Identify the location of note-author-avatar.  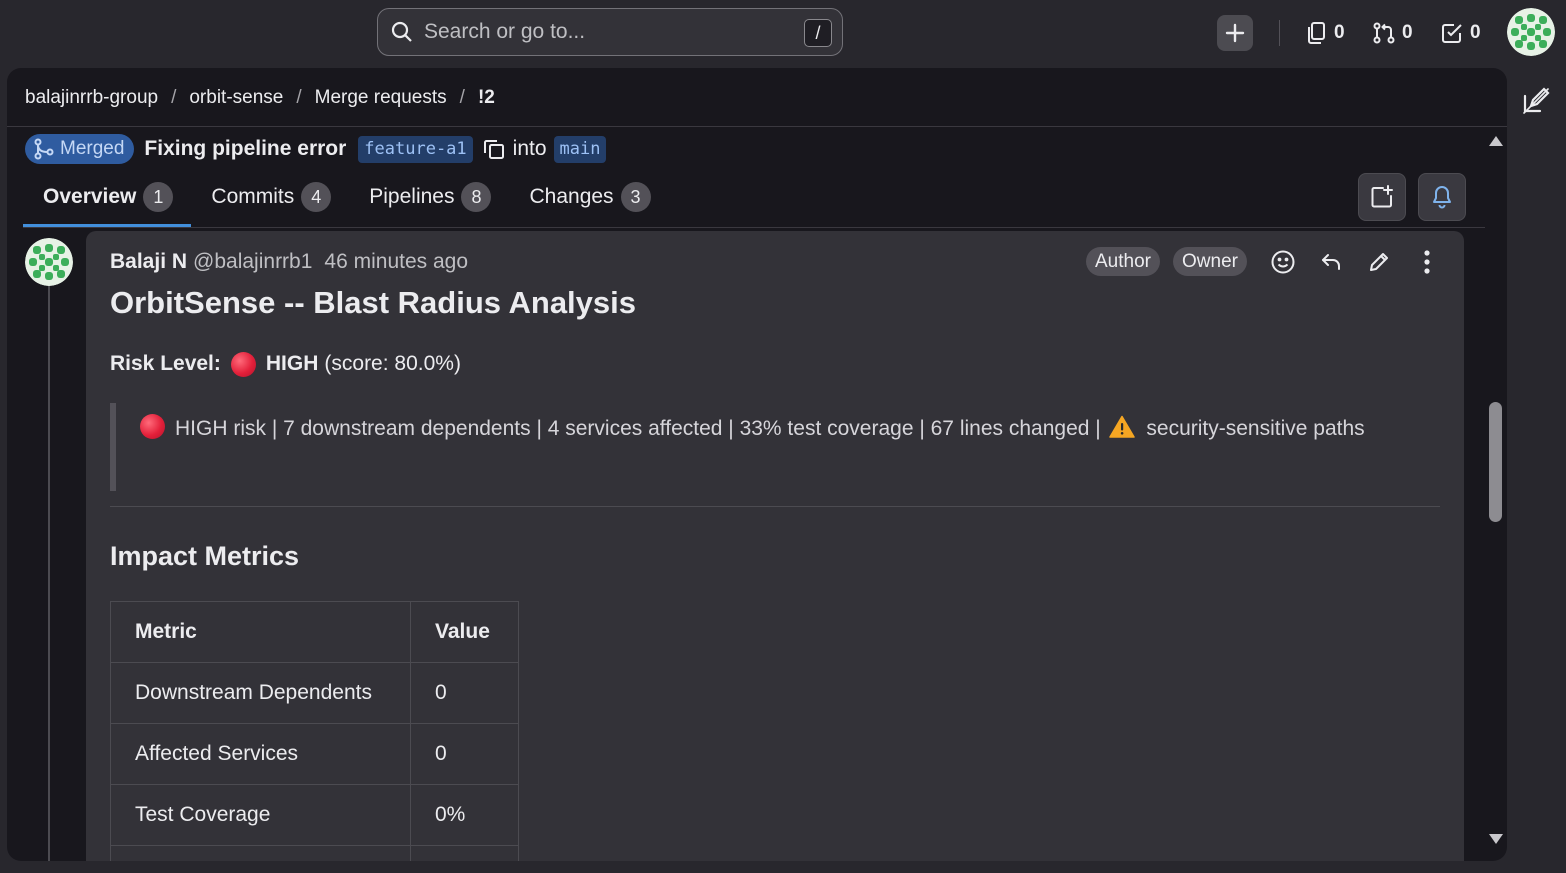
(49, 262).